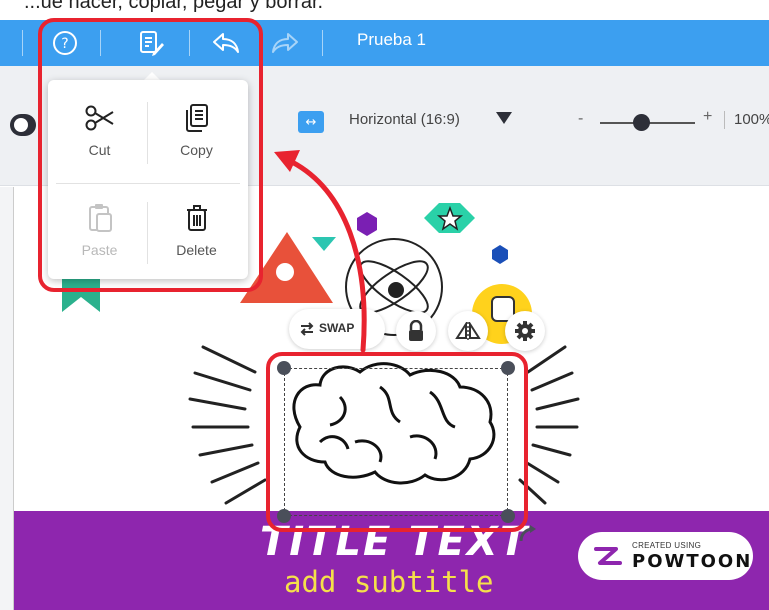 Image resolution: width=769 pixels, height=610 pixels. I want to click on toolbar-divider, so click(724, 120).